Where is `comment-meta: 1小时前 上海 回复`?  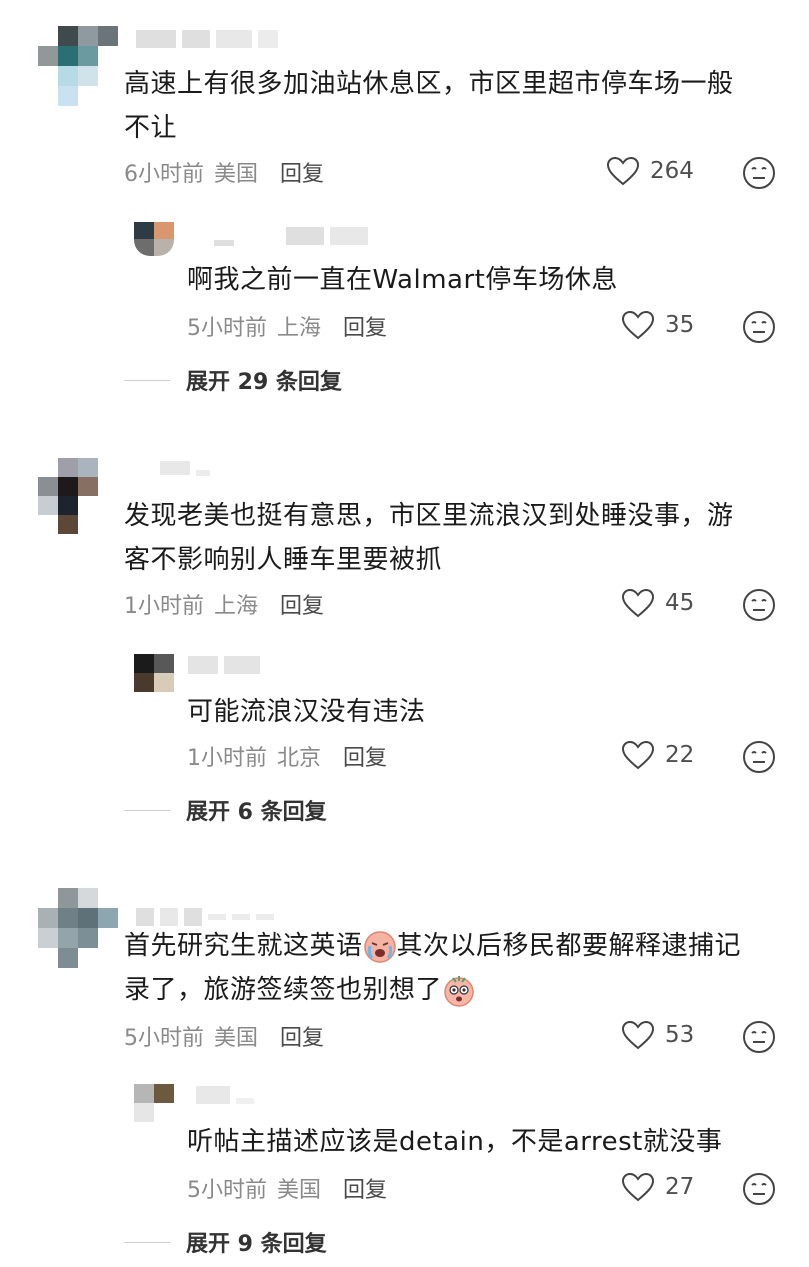 comment-meta: 1小时前 上海 回复 is located at coordinates (224, 604).